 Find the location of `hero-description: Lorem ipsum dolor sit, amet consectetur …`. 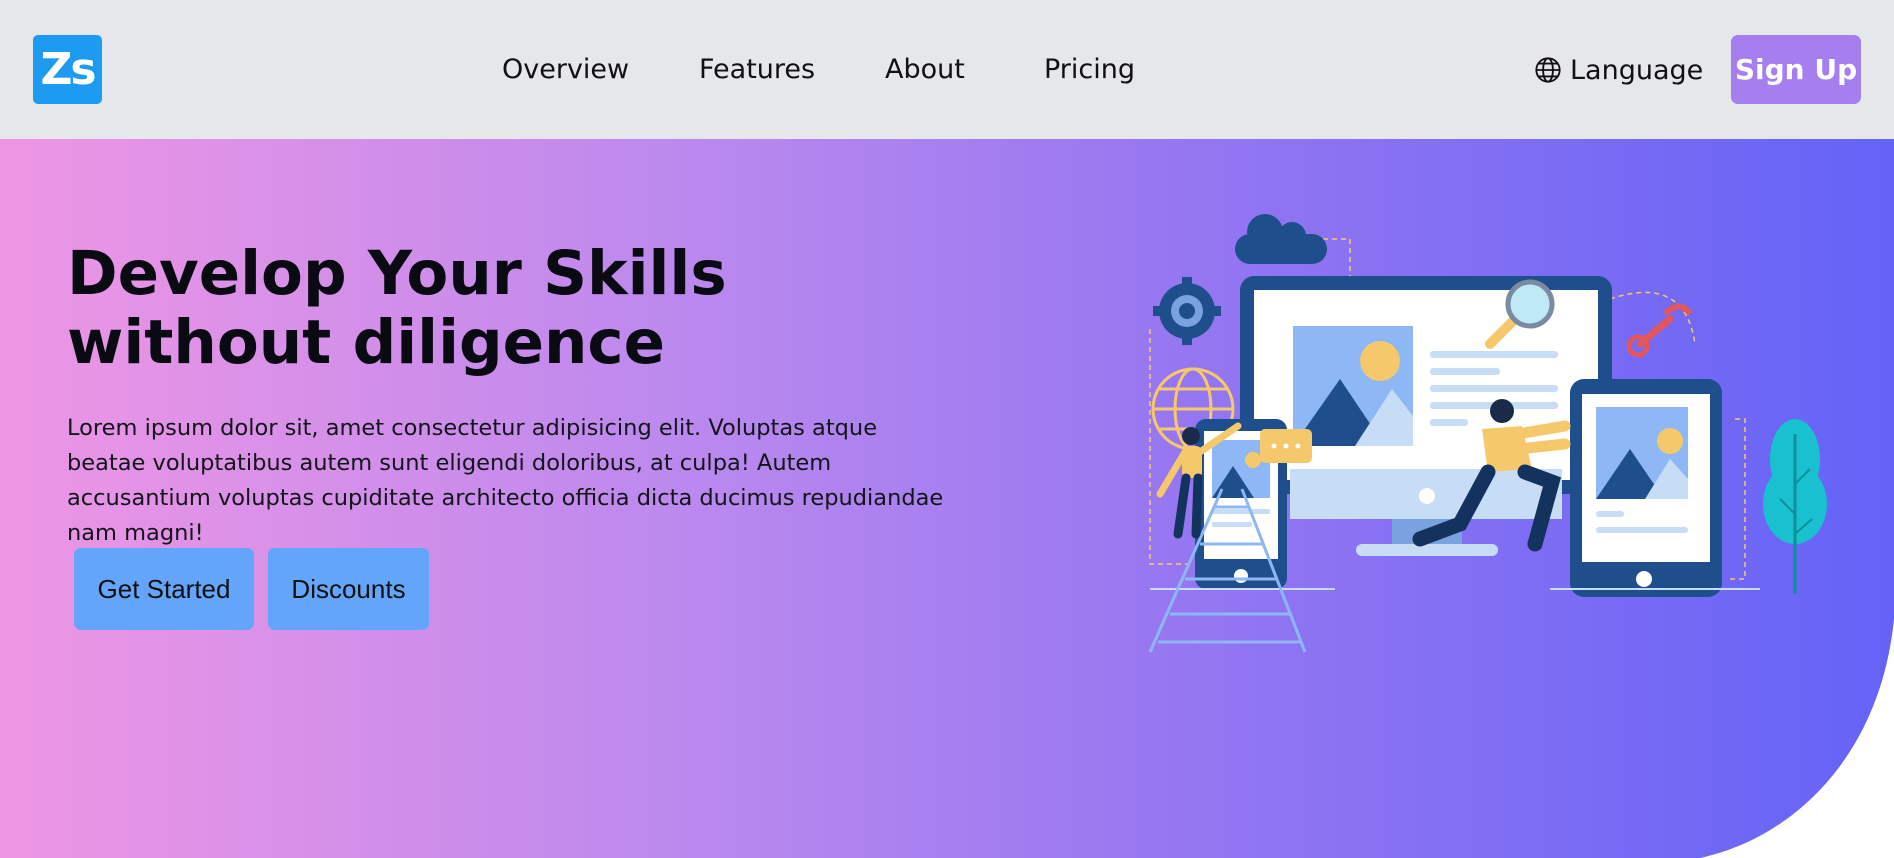

hero-description: Lorem ipsum dolor sit, amet consectetur … is located at coordinates (505, 480).